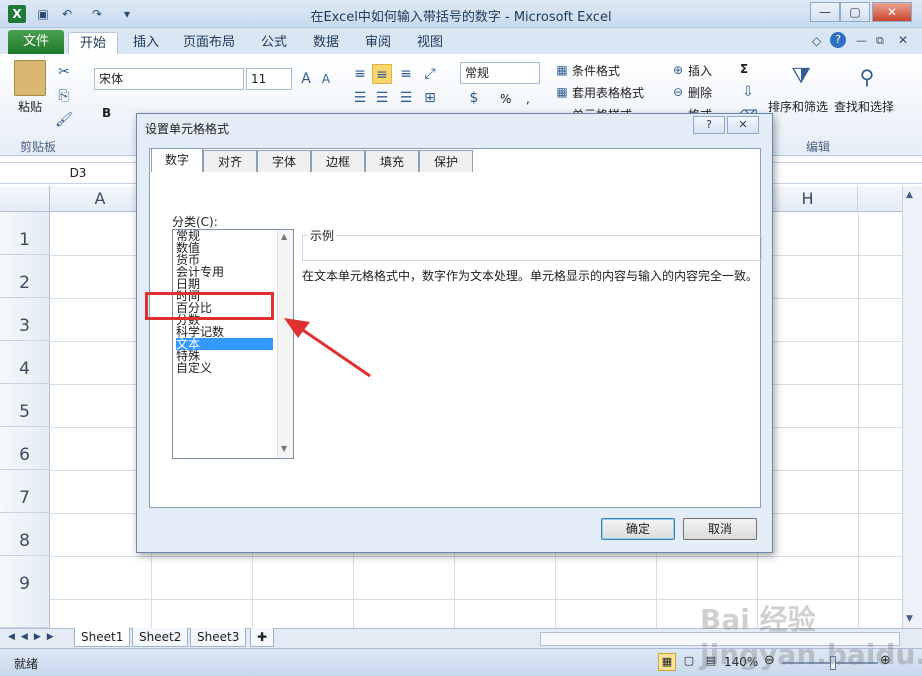 Image resolution: width=922 pixels, height=676 pixels. Describe the element at coordinates (406, 74) in the screenshot. I see `align-bottom-icon: ≡` at that location.